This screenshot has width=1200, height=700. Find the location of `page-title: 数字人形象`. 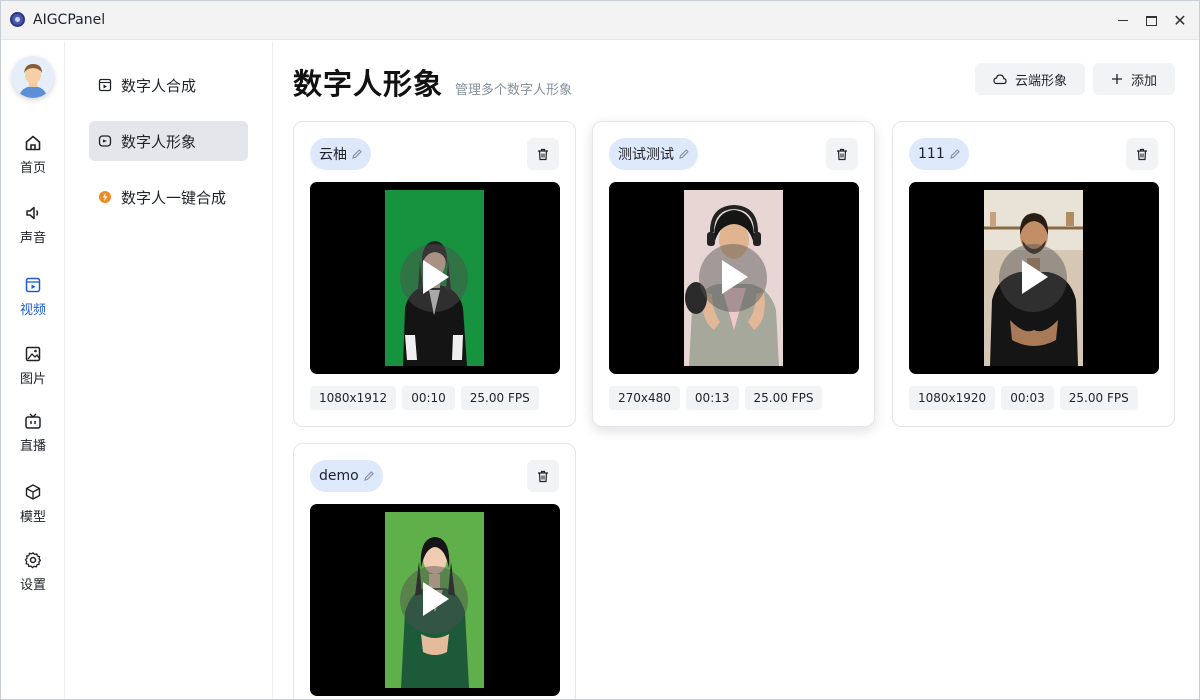

page-title: 数字人形象 is located at coordinates (368, 84).